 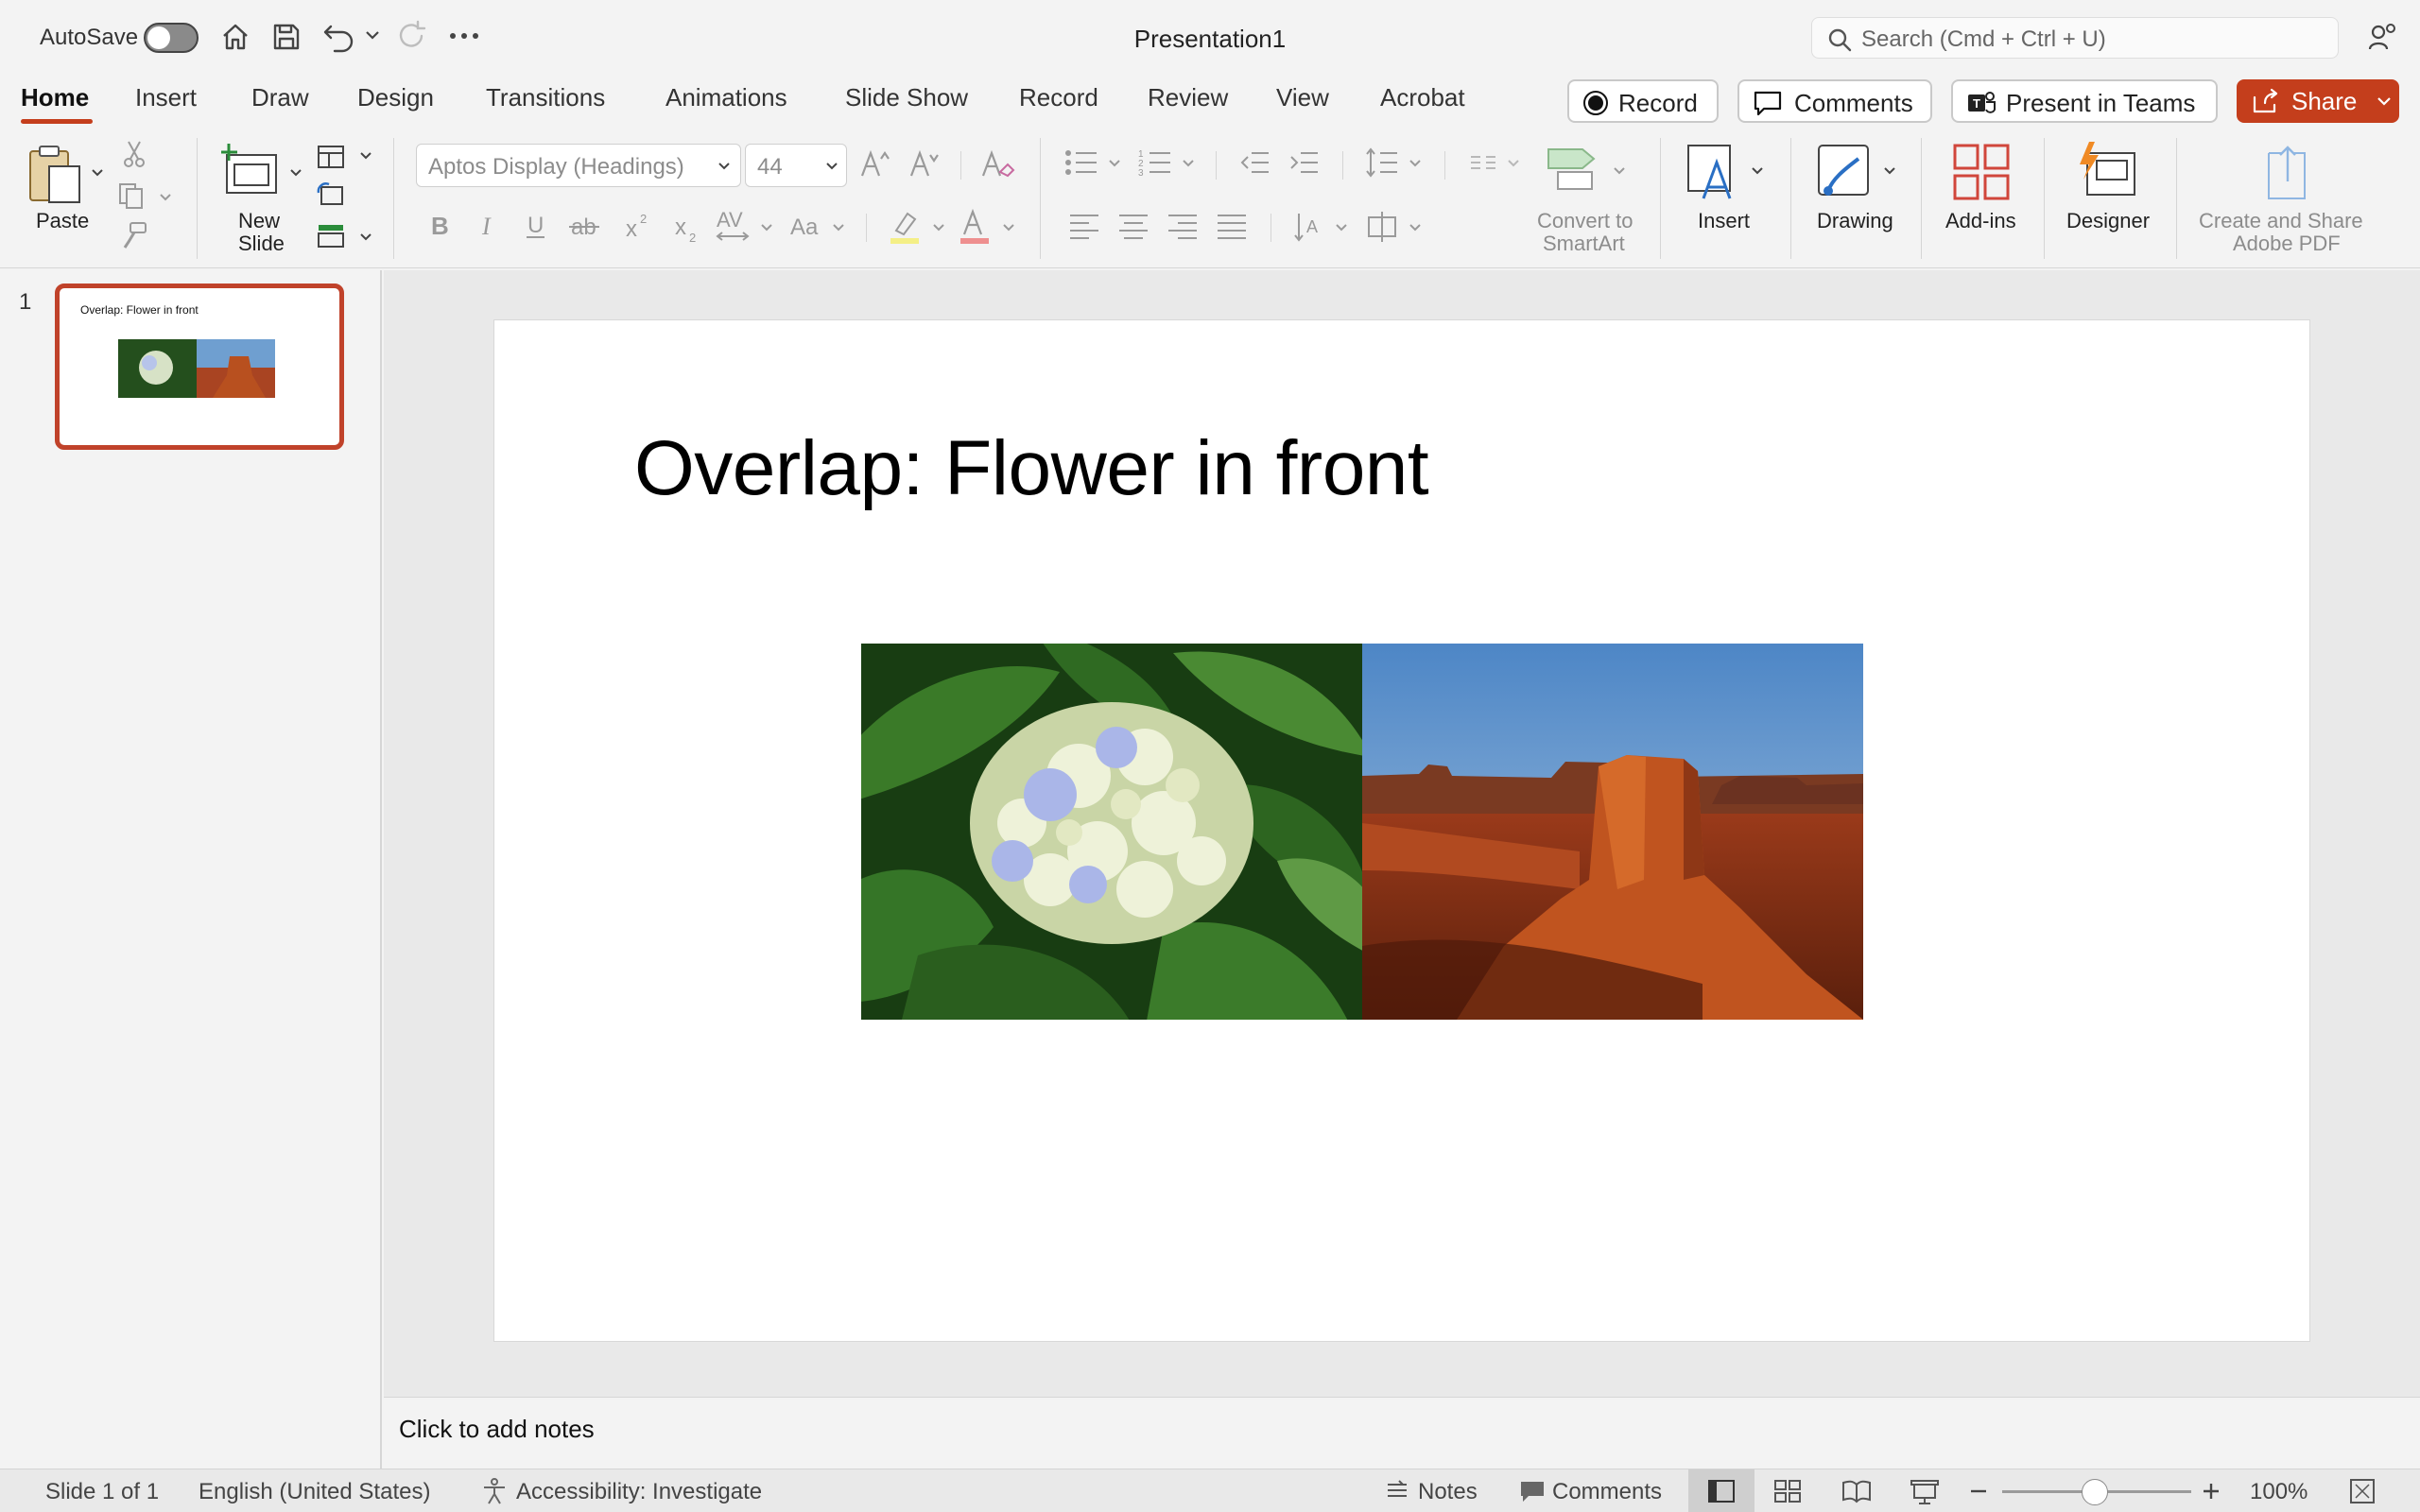 What do you see at coordinates (488, 225) in the screenshot?
I see `italic-icon: I` at bounding box center [488, 225].